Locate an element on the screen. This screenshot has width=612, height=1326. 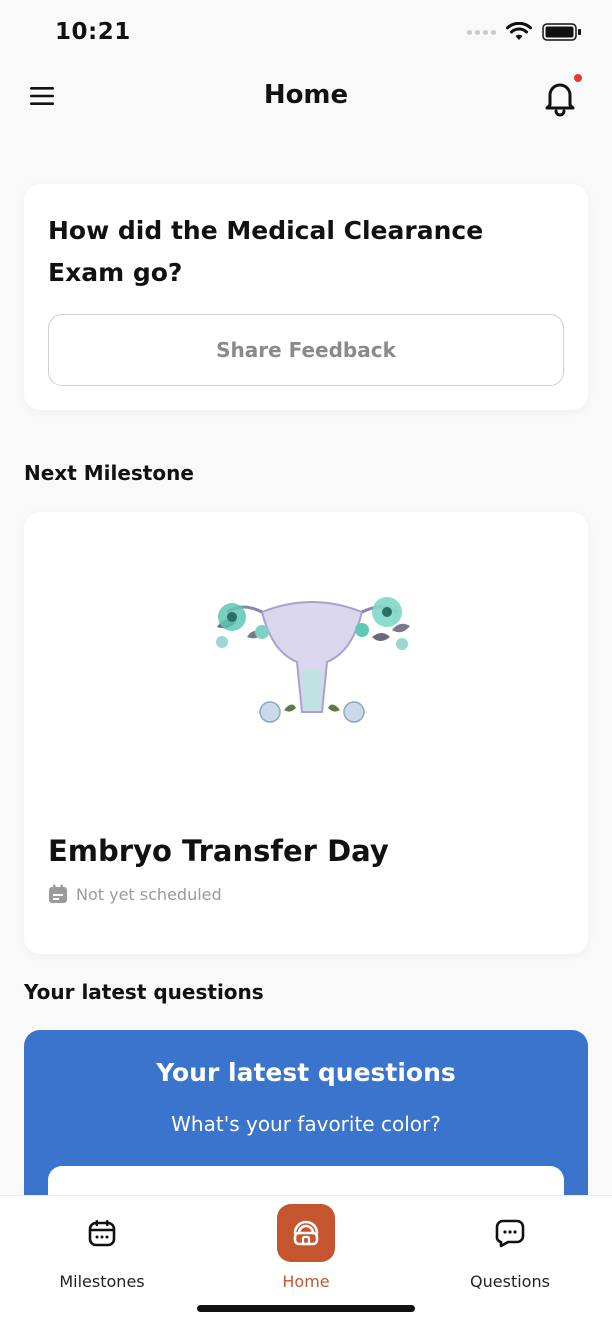
tab-label-questions: Questions is located at coordinates (510, 1281).